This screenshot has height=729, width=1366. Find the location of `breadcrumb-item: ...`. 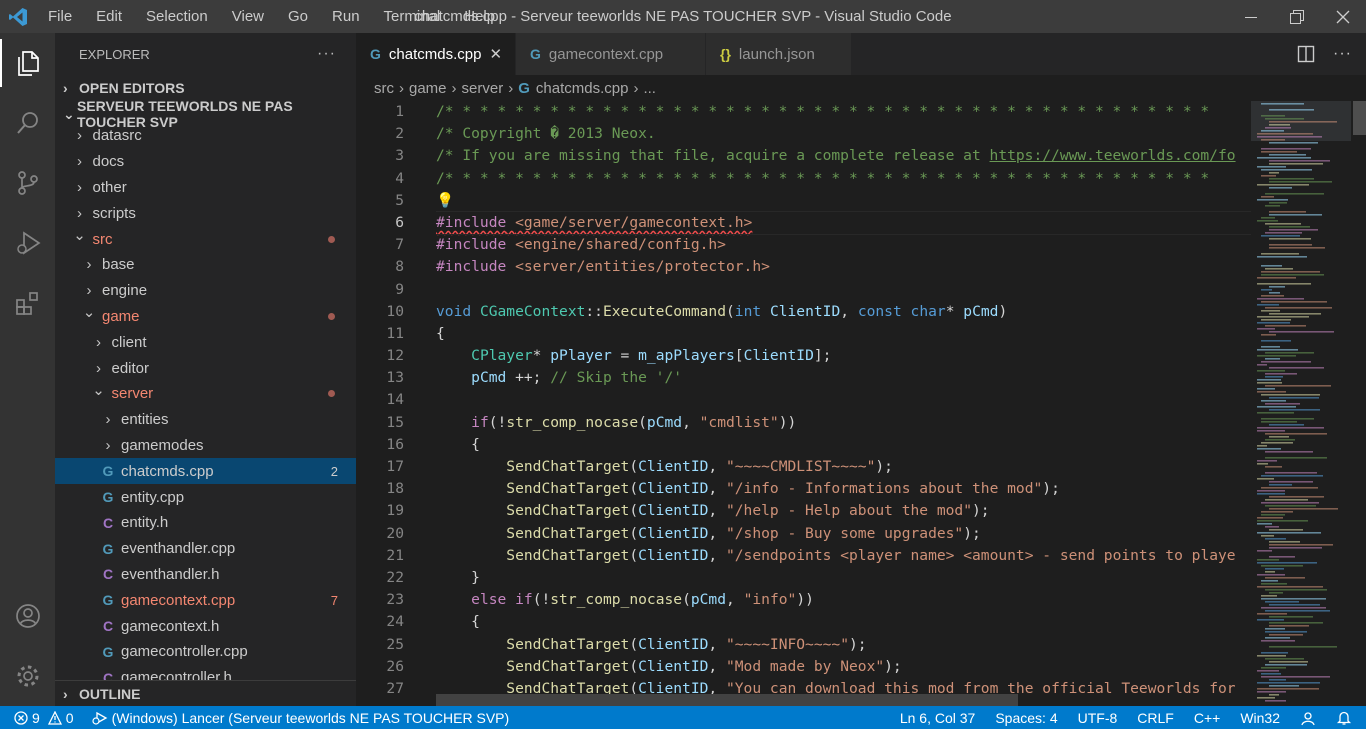

breadcrumb-item: ... is located at coordinates (649, 88).